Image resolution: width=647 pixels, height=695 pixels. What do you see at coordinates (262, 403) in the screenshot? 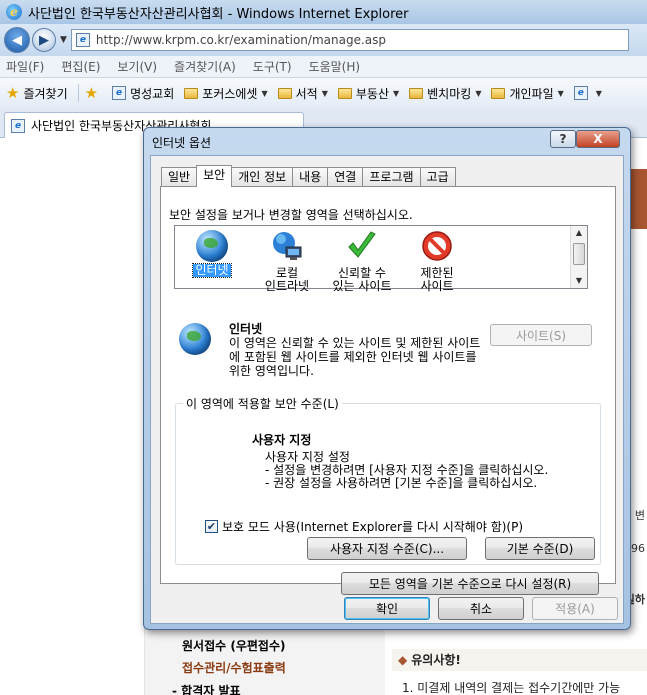
I see `security-level-legend: 이 영역에 적용할 보안 수준(L)` at bounding box center [262, 403].